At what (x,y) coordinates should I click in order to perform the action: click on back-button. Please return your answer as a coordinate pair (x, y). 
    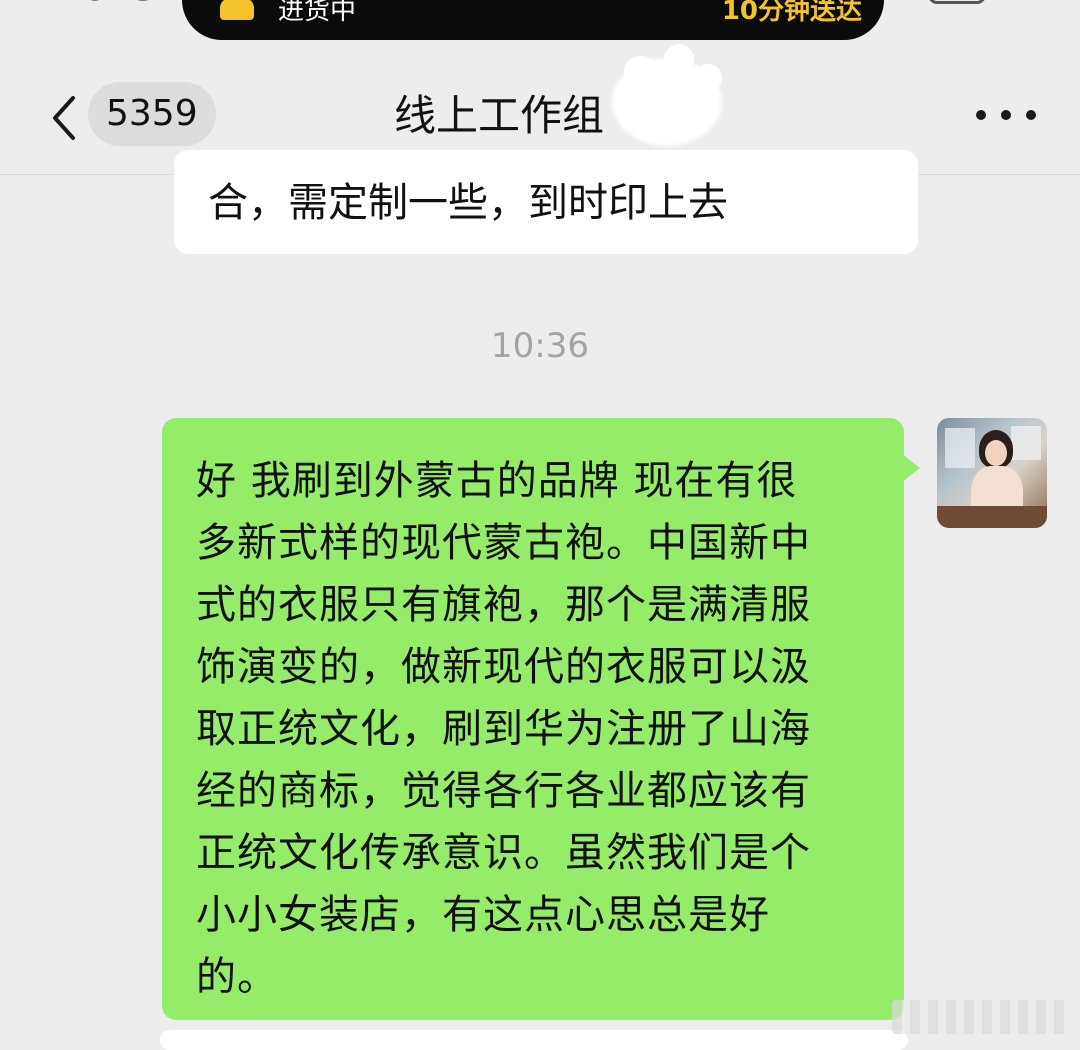
    Looking at the image, I should click on (64, 118).